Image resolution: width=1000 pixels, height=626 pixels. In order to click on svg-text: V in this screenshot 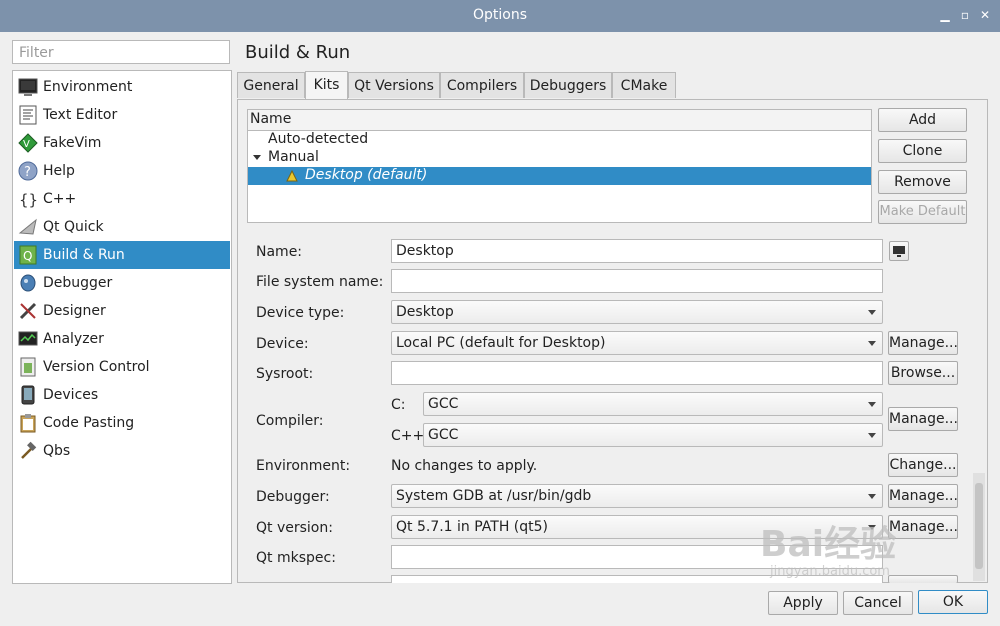, I will do `click(26, 144)`.